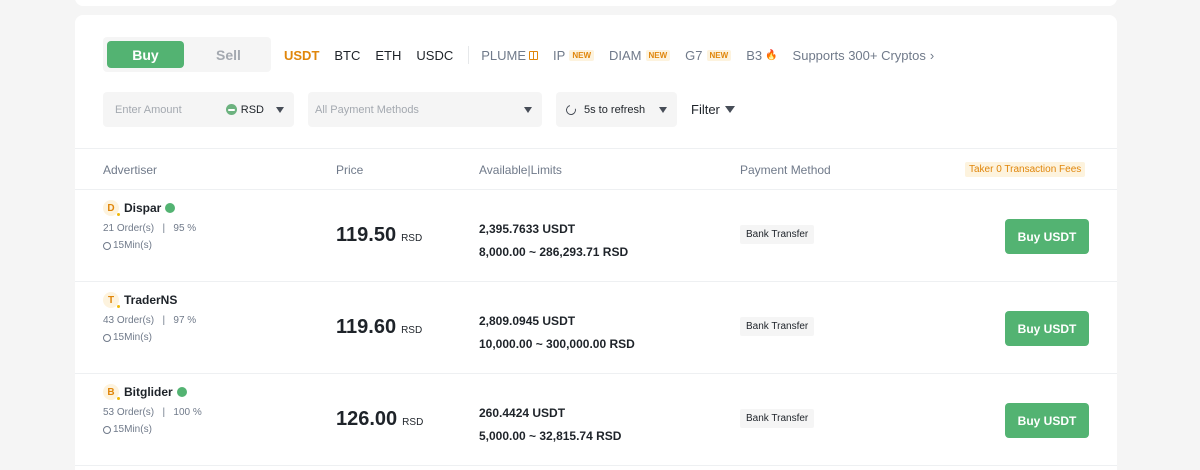 The width and height of the screenshot is (1200, 470). What do you see at coordinates (185, 228) in the screenshot?
I see `completion-rate: 95 %` at bounding box center [185, 228].